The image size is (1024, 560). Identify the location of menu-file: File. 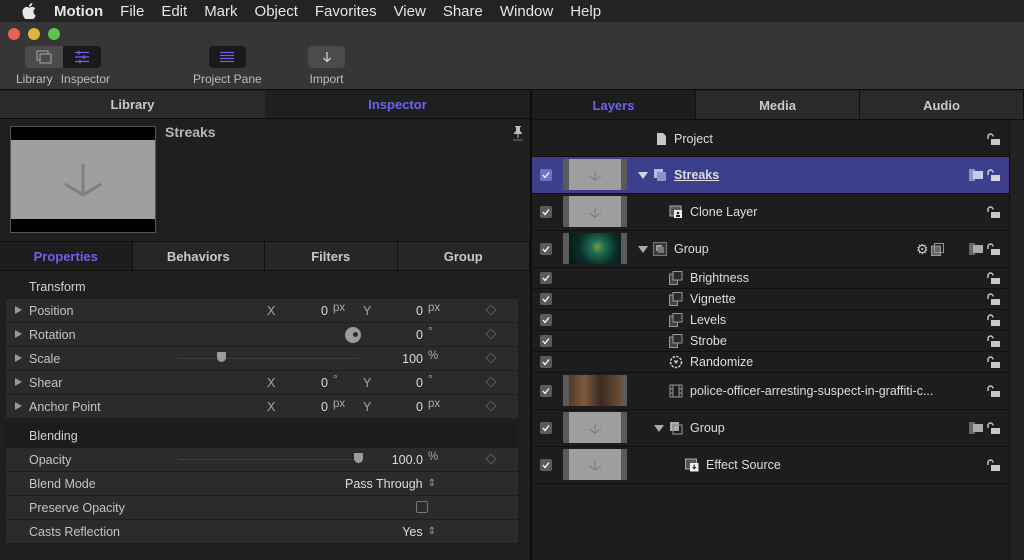
(132, 11).